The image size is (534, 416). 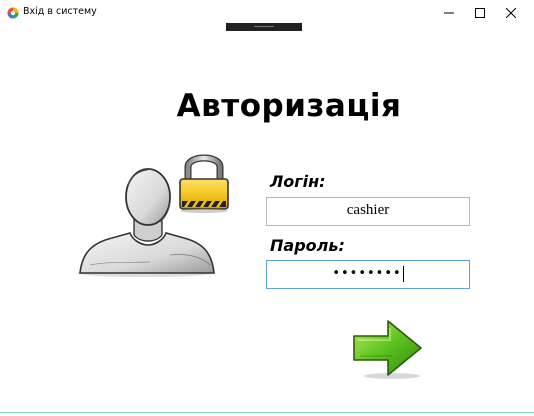 I want to click on user-silhouette-icon, so click(x=153, y=215).